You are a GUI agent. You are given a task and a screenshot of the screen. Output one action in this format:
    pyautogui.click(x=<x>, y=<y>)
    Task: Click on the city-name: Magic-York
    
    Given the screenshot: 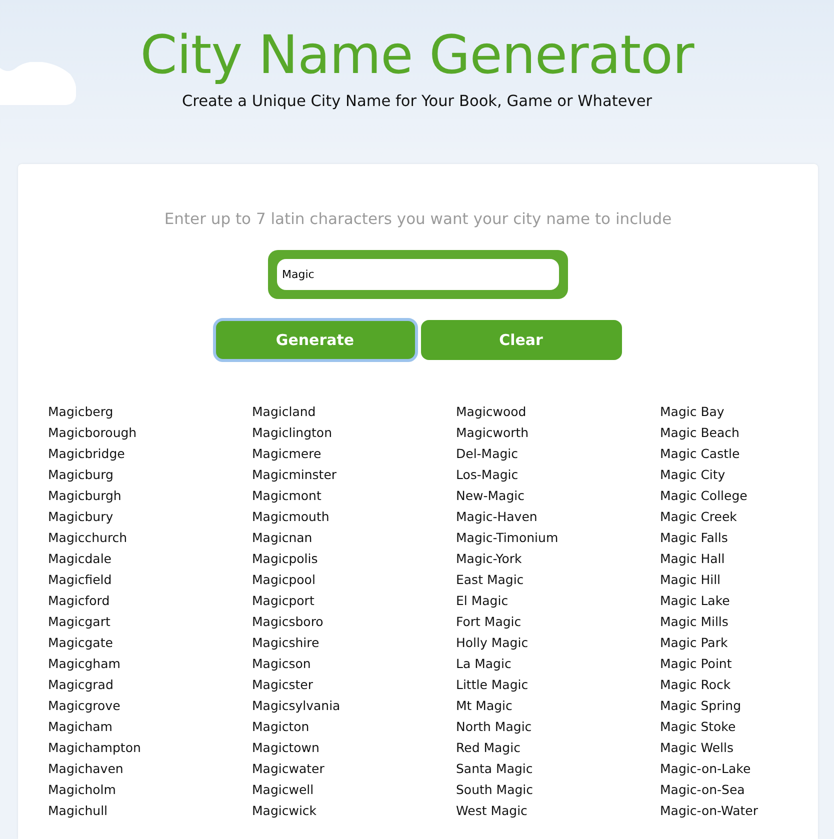 What is the action you would take?
    pyautogui.click(x=489, y=559)
    